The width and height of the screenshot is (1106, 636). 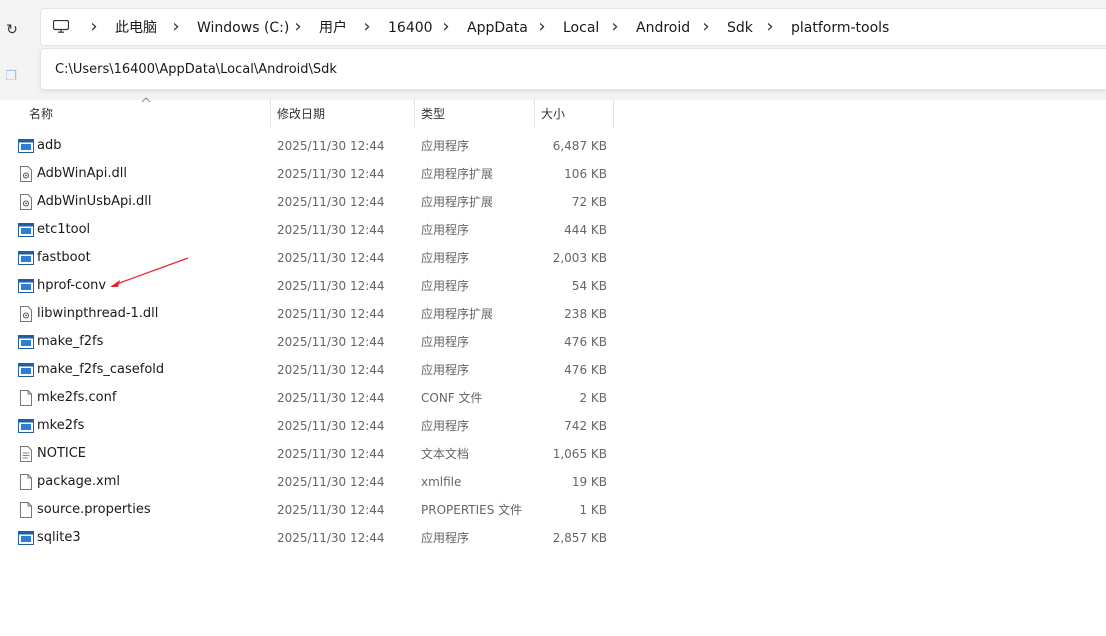 I want to click on breadcrumb-item: platform-tools, so click(x=840, y=28).